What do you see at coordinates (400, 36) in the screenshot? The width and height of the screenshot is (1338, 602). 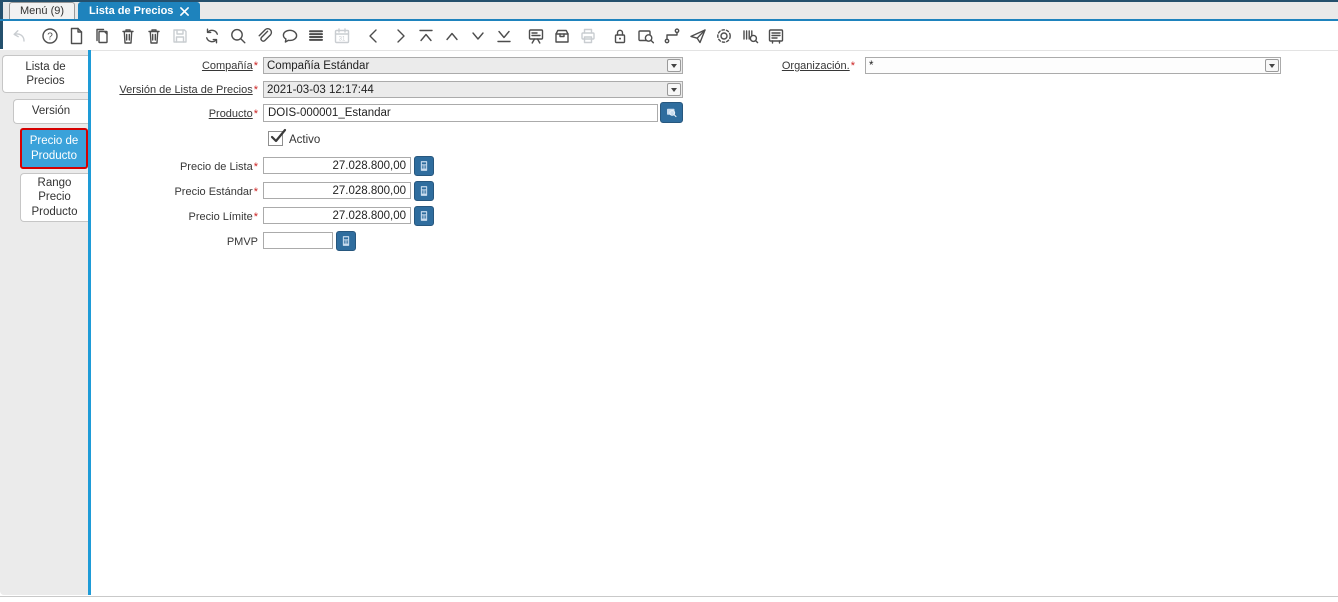 I see `next-record-icon` at bounding box center [400, 36].